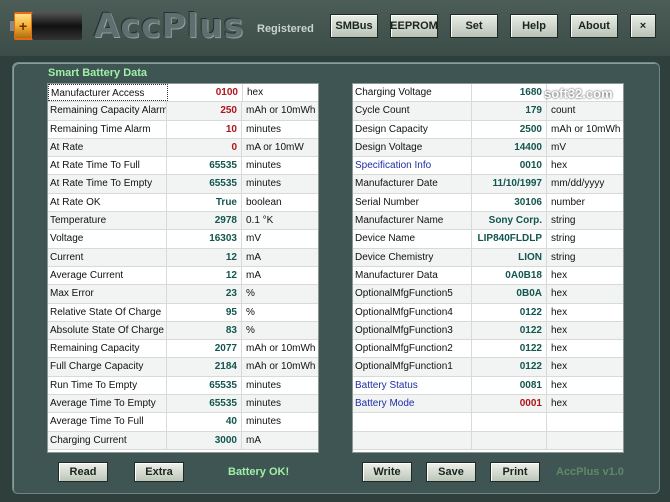 The image size is (670, 502). What do you see at coordinates (204, 147) in the screenshot?
I see `row-value: 0` at bounding box center [204, 147].